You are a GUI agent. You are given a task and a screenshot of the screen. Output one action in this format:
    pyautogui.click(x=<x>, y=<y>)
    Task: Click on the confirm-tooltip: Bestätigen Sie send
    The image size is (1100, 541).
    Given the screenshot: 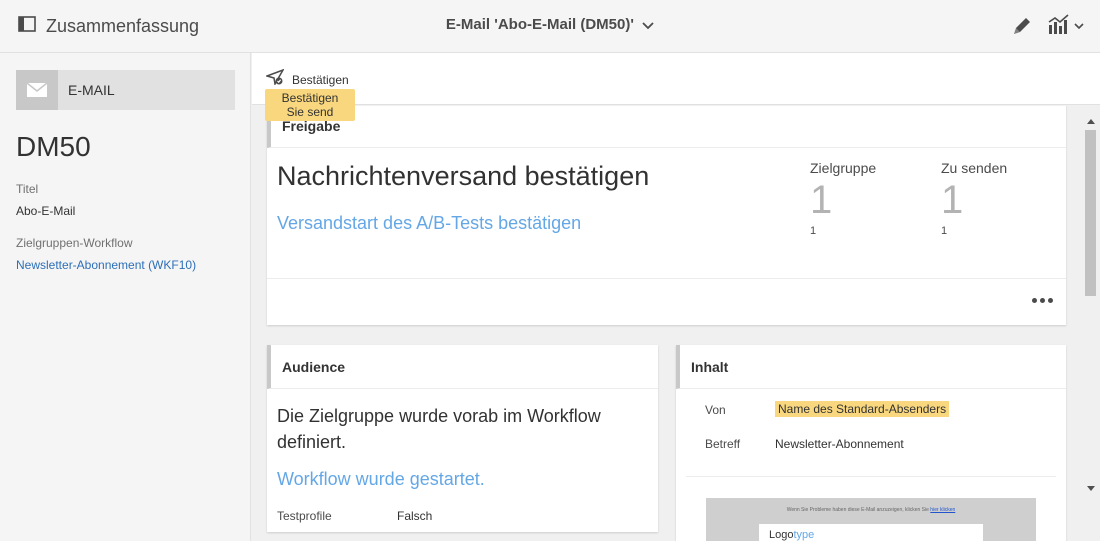 What is the action you would take?
    pyautogui.click(x=310, y=105)
    